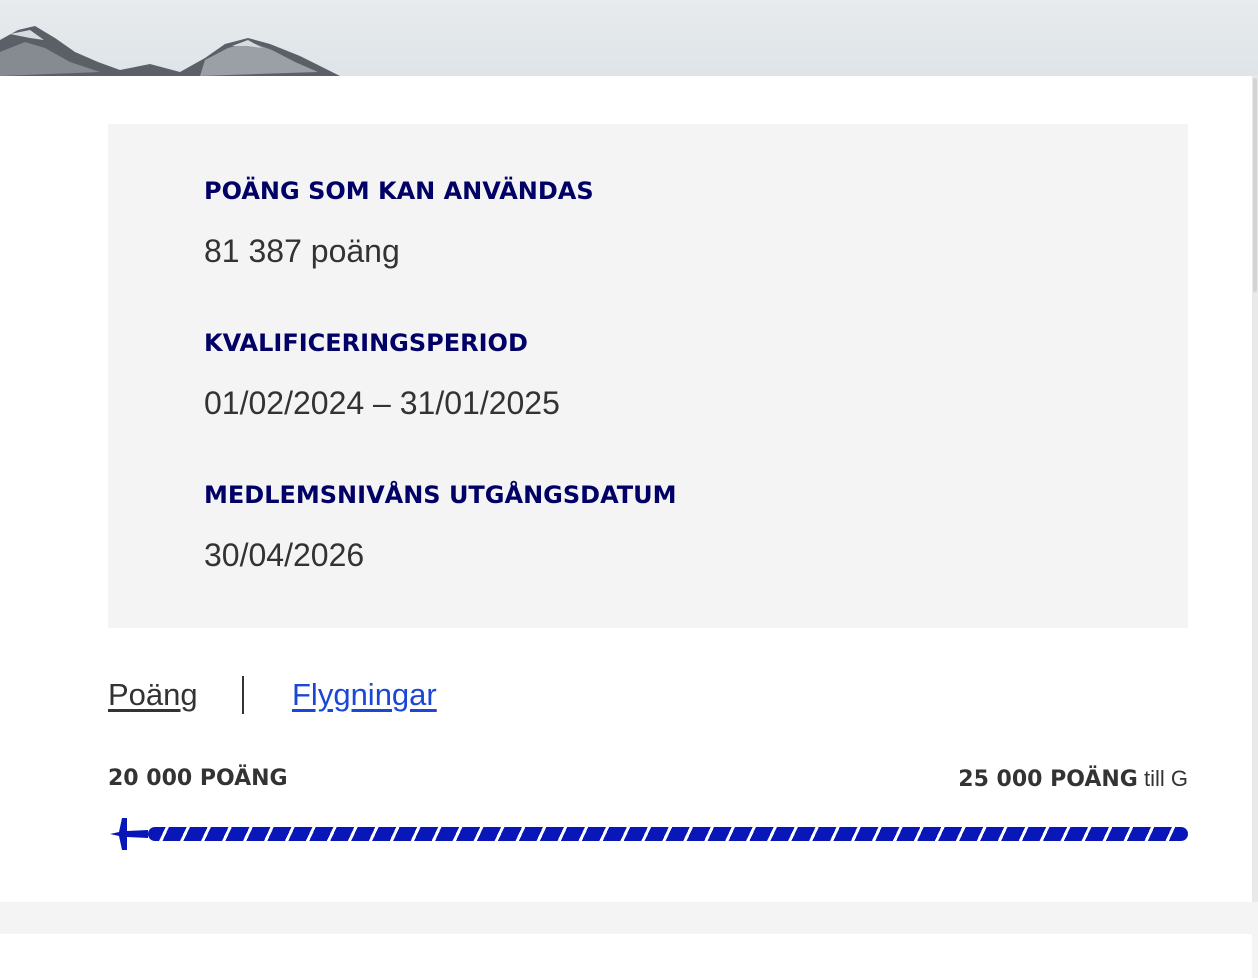 This screenshot has height=978, width=1258. Describe the element at coordinates (364, 695) in the screenshot. I see `tab-flights: Flygningar` at that location.